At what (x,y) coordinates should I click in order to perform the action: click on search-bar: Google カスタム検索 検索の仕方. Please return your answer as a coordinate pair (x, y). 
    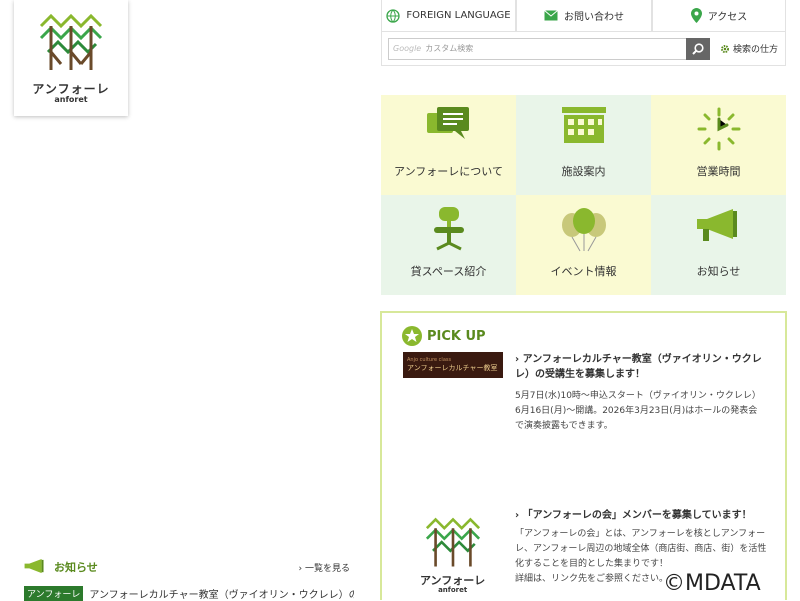
    Looking at the image, I should click on (583, 49).